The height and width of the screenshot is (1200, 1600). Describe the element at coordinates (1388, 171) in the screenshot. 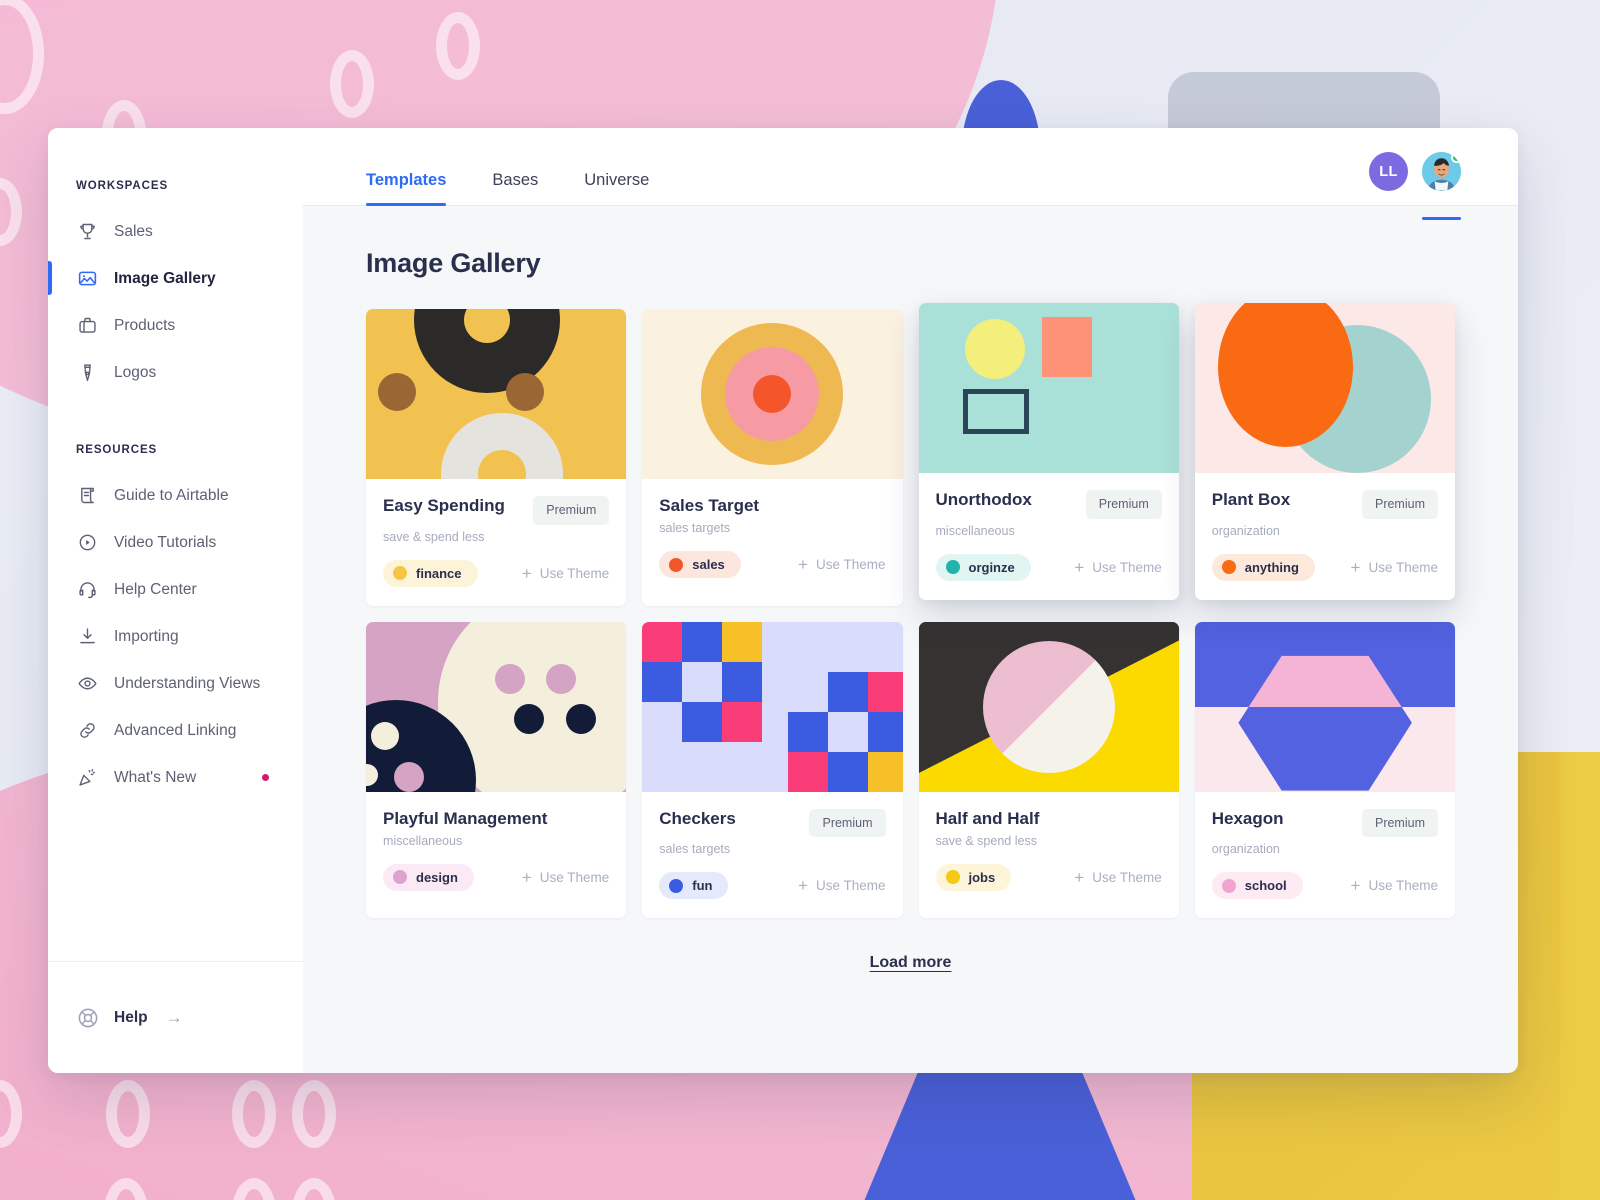

I see `avatar-initials: LL` at that location.